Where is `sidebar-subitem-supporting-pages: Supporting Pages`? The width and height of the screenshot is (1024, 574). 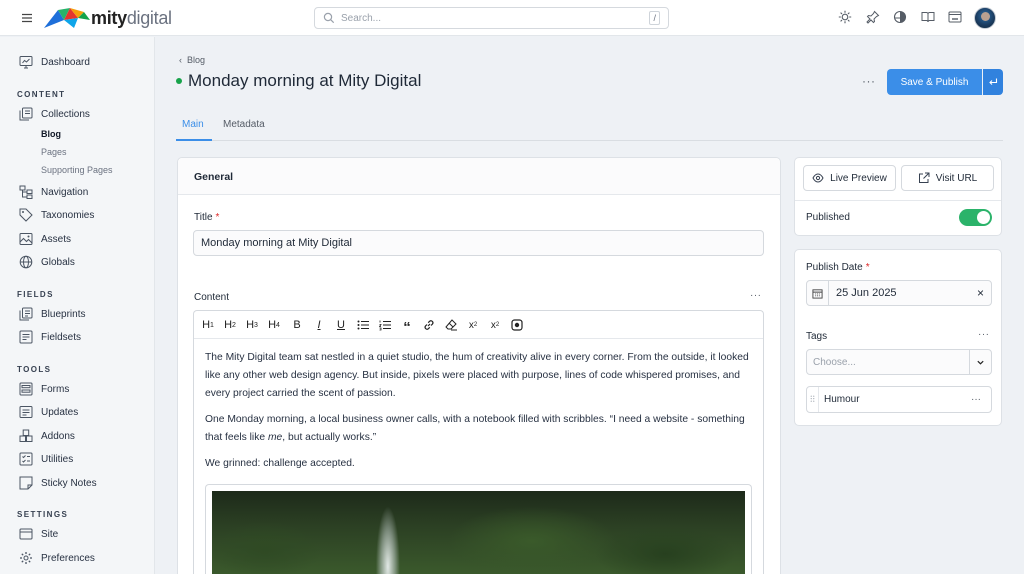 sidebar-subitem-supporting-pages: Supporting Pages is located at coordinates (77, 170).